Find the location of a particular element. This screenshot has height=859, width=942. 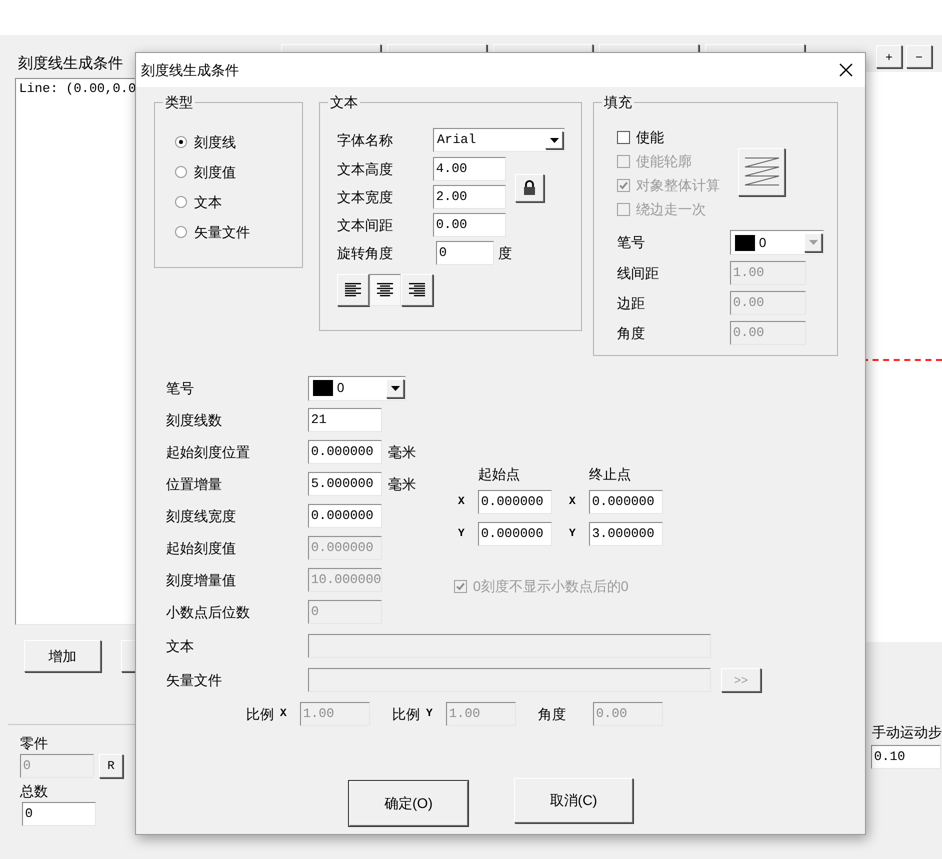

pen-dropdown: 0 is located at coordinates (357, 388).